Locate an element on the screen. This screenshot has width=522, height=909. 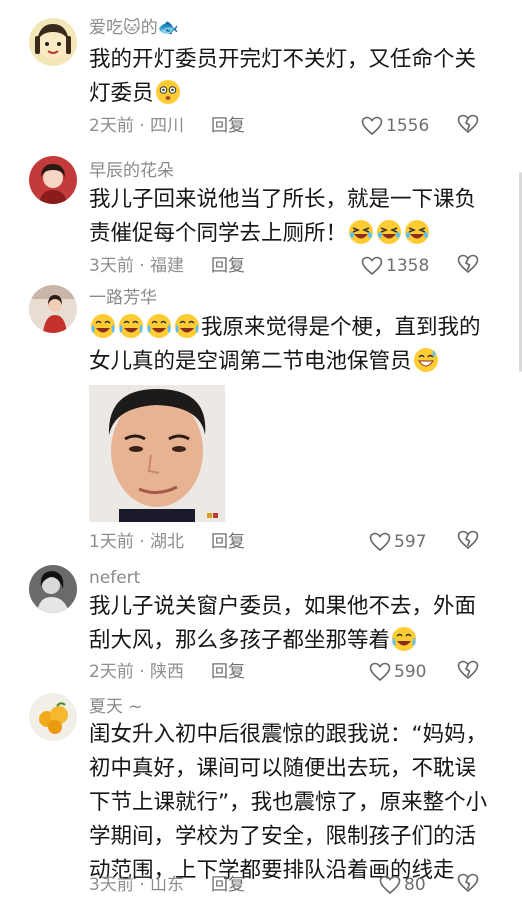
like-button: 590 is located at coordinates (397, 672).